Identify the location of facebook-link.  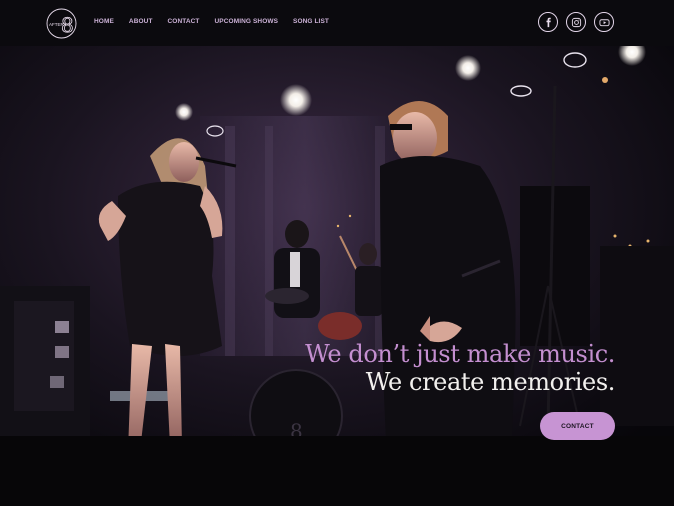
(548, 22).